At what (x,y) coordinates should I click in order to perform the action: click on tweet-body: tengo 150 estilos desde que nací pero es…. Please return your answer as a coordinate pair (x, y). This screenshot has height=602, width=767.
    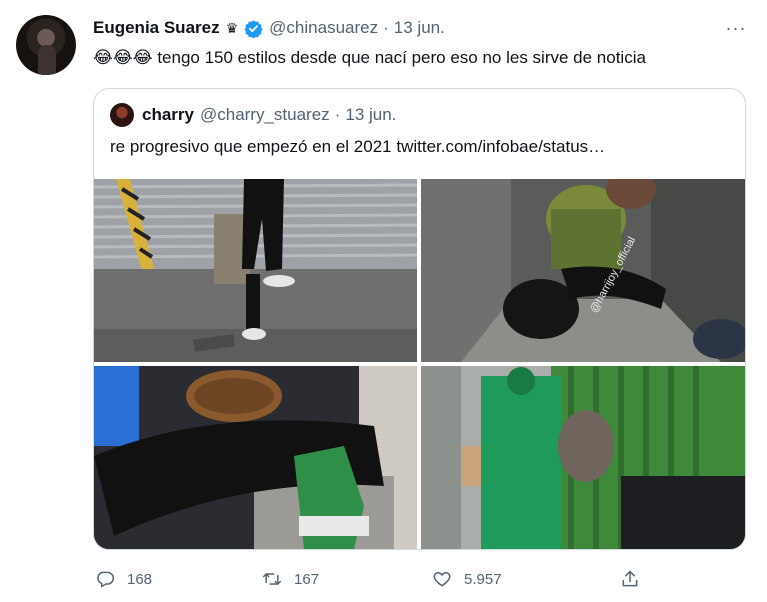
    Looking at the image, I should click on (401, 57).